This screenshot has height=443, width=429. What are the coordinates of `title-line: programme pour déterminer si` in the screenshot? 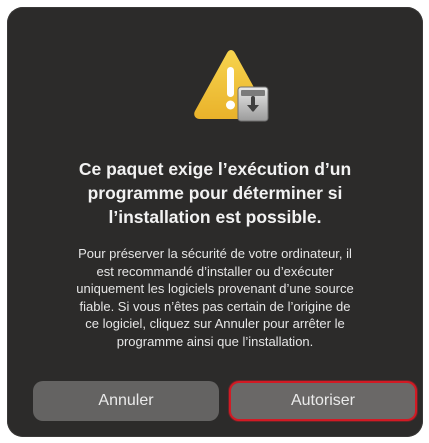 It's located at (215, 193).